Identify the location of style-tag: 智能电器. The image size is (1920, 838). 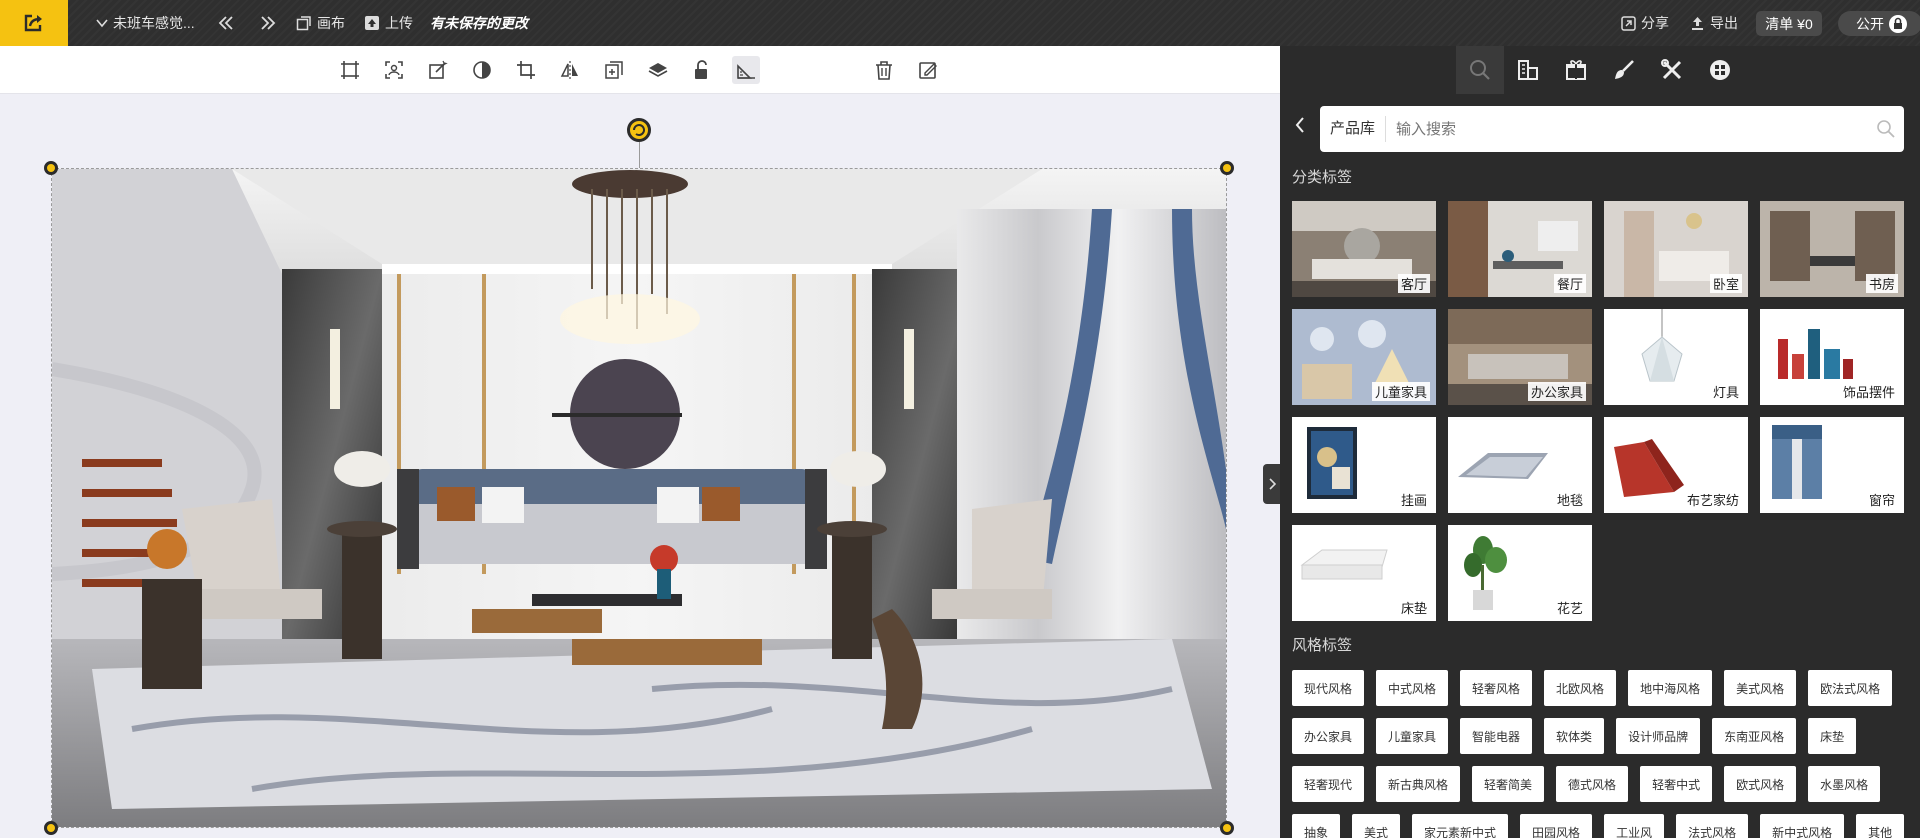
(1496, 736).